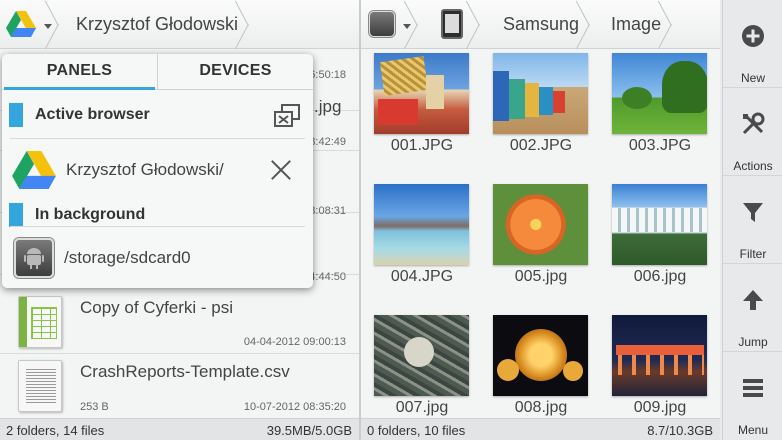  I want to click on arrow-up-icon, so click(753, 300).